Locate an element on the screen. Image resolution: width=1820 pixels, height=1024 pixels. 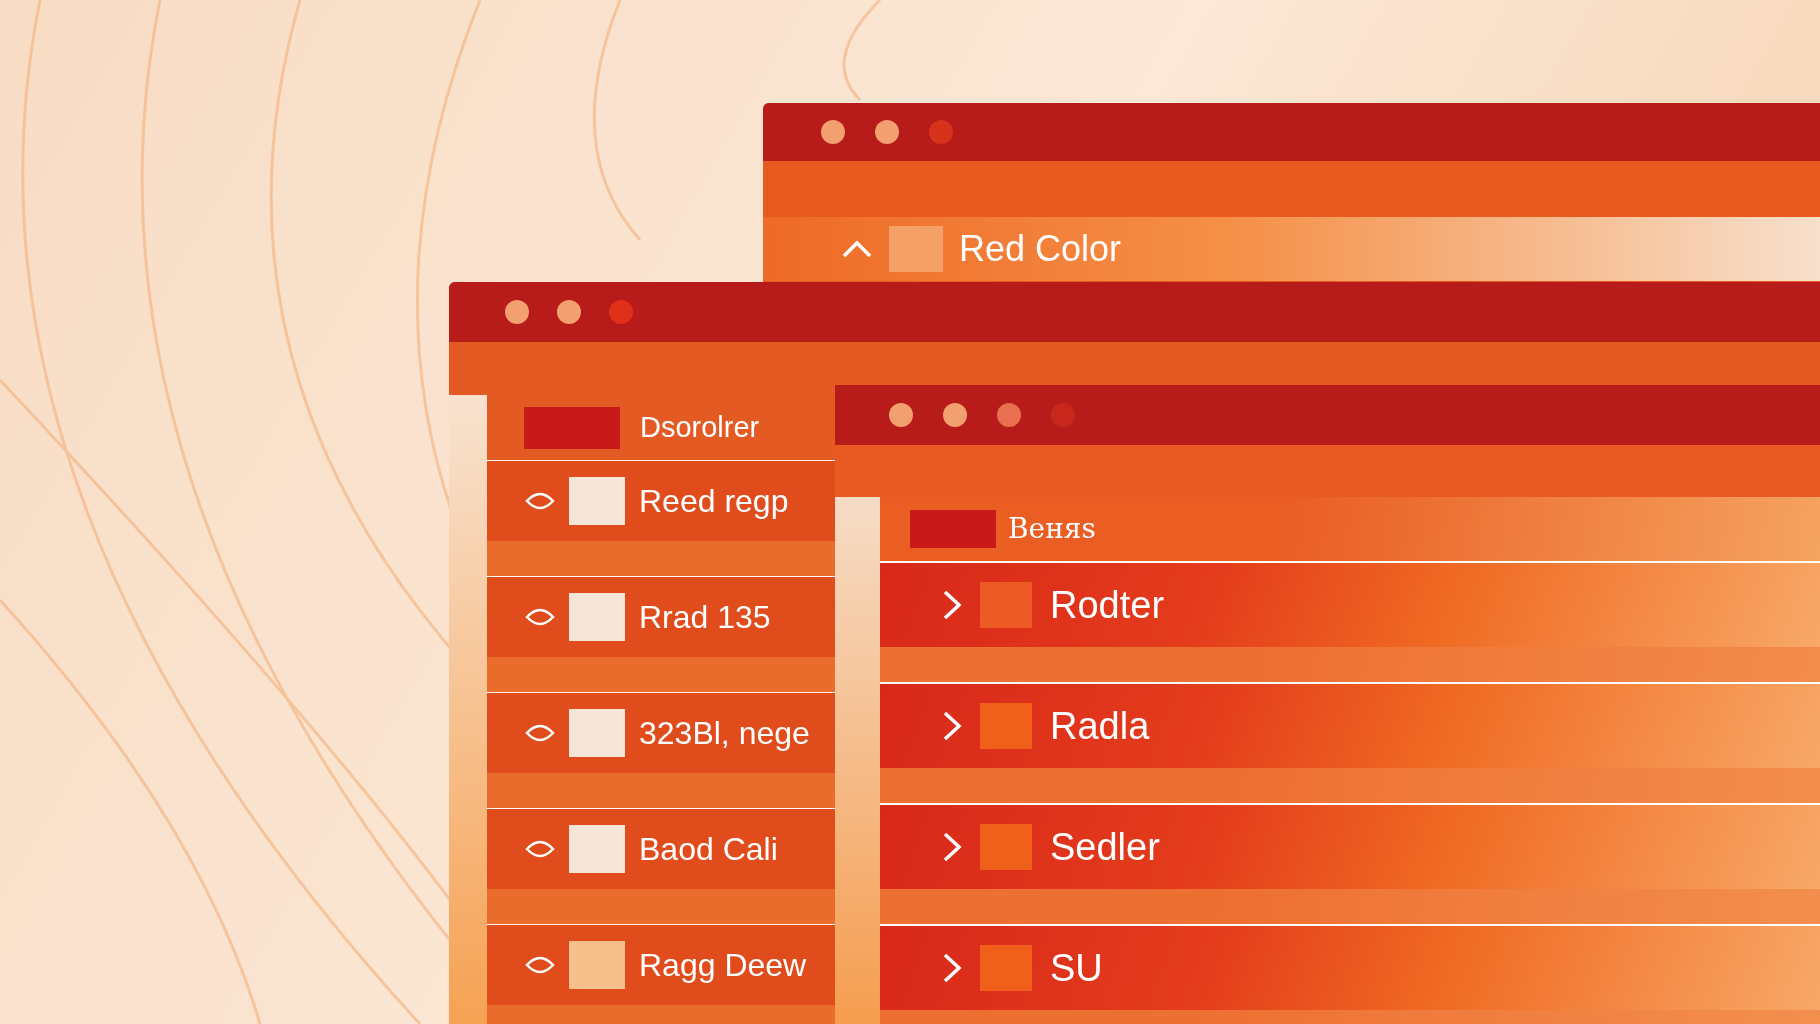
layer-row: Baod Cali is located at coordinates (661, 849).